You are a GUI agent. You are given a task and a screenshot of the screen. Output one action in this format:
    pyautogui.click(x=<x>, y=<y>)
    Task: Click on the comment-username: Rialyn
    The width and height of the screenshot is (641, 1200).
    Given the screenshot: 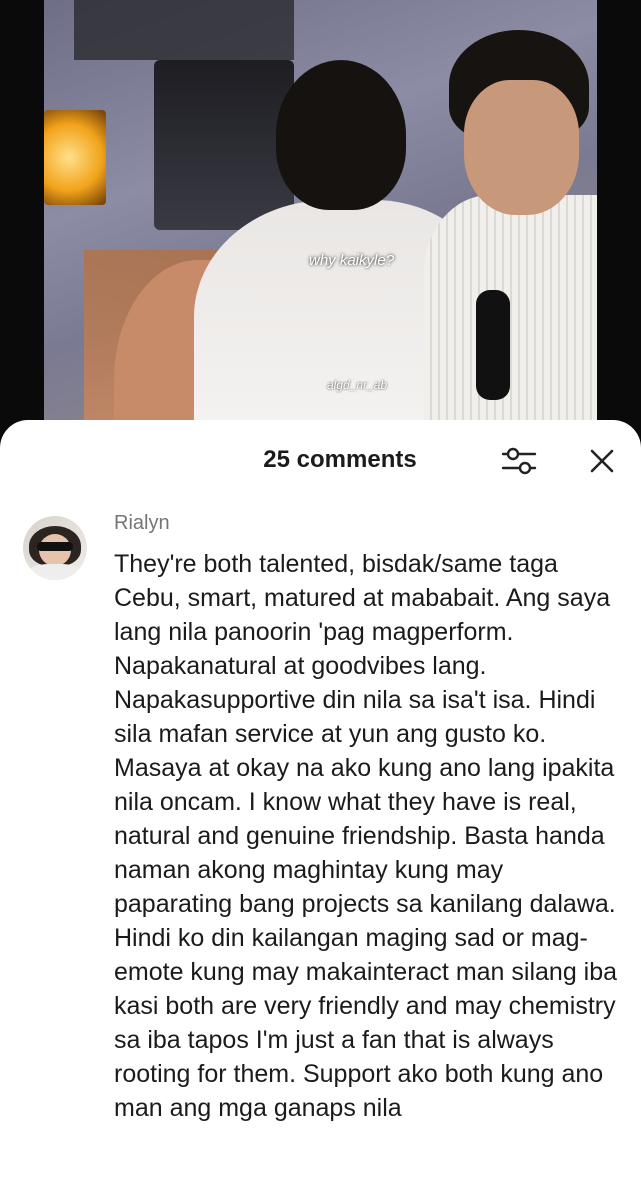 What is the action you would take?
    pyautogui.click(x=142, y=523)
    